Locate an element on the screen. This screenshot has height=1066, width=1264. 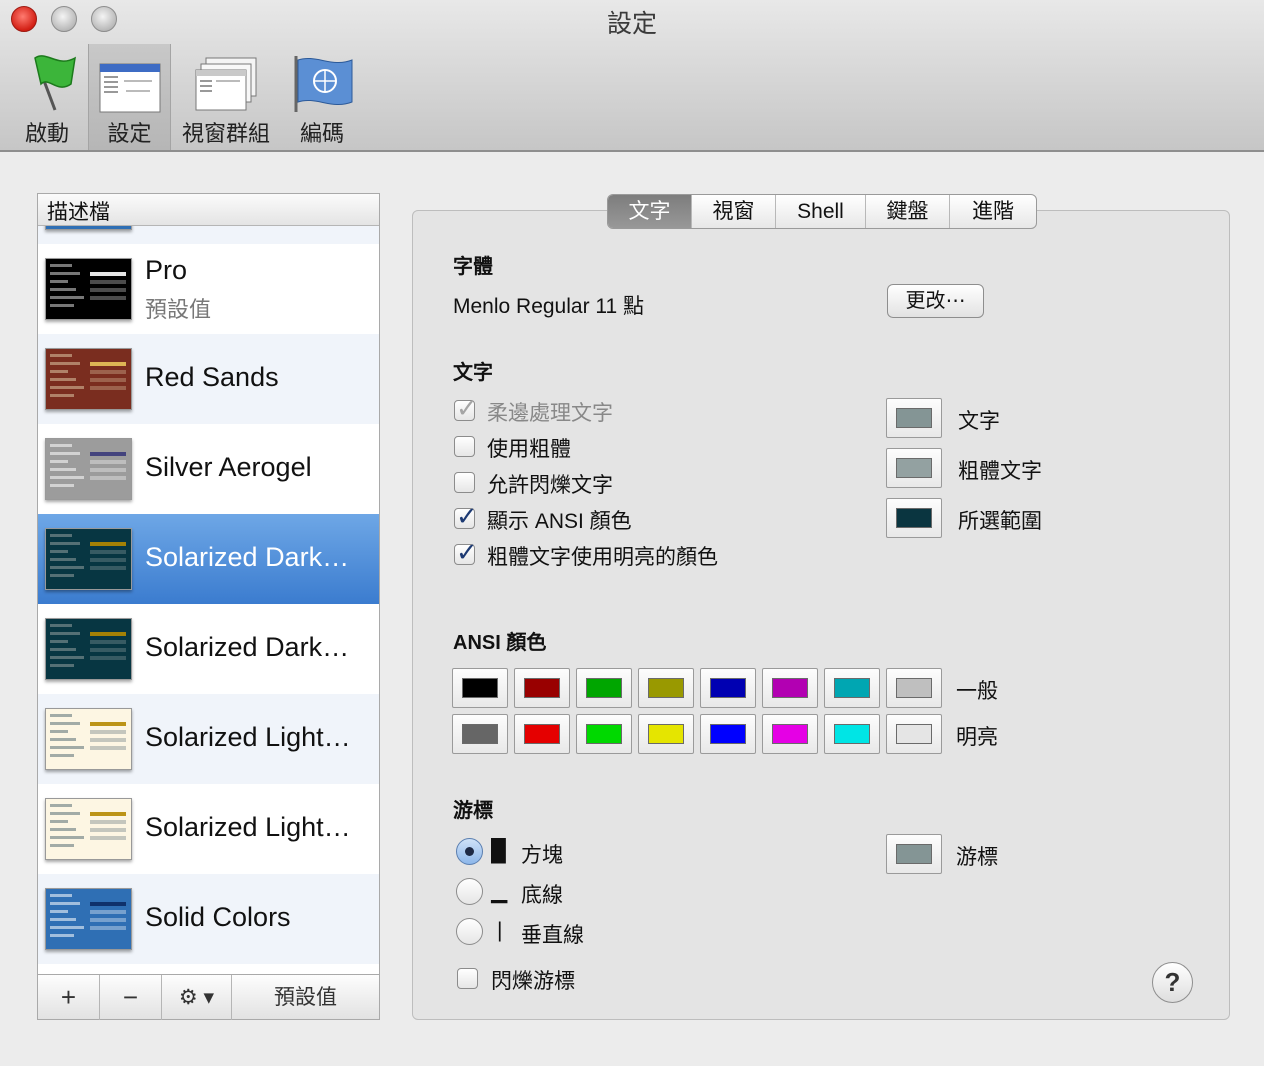
window-group-icon is located at coordinates (226, 84).